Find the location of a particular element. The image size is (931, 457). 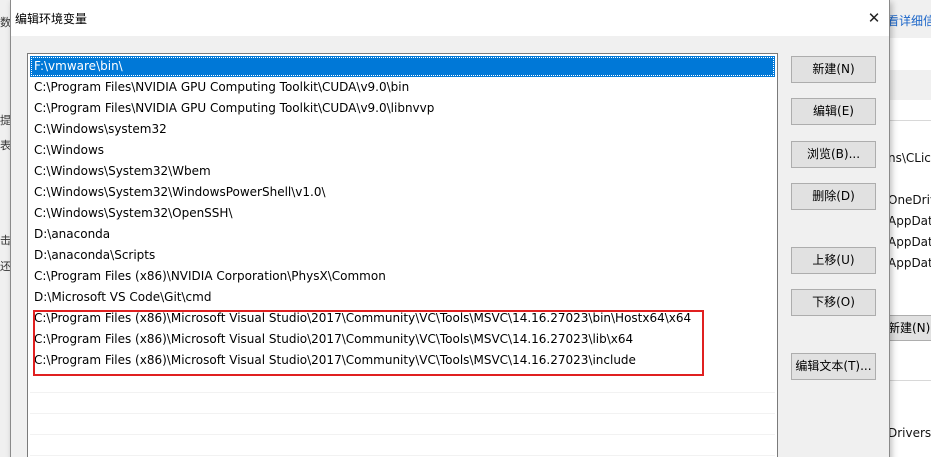

background-left-text: 表 is located at coordinates (5, 145).